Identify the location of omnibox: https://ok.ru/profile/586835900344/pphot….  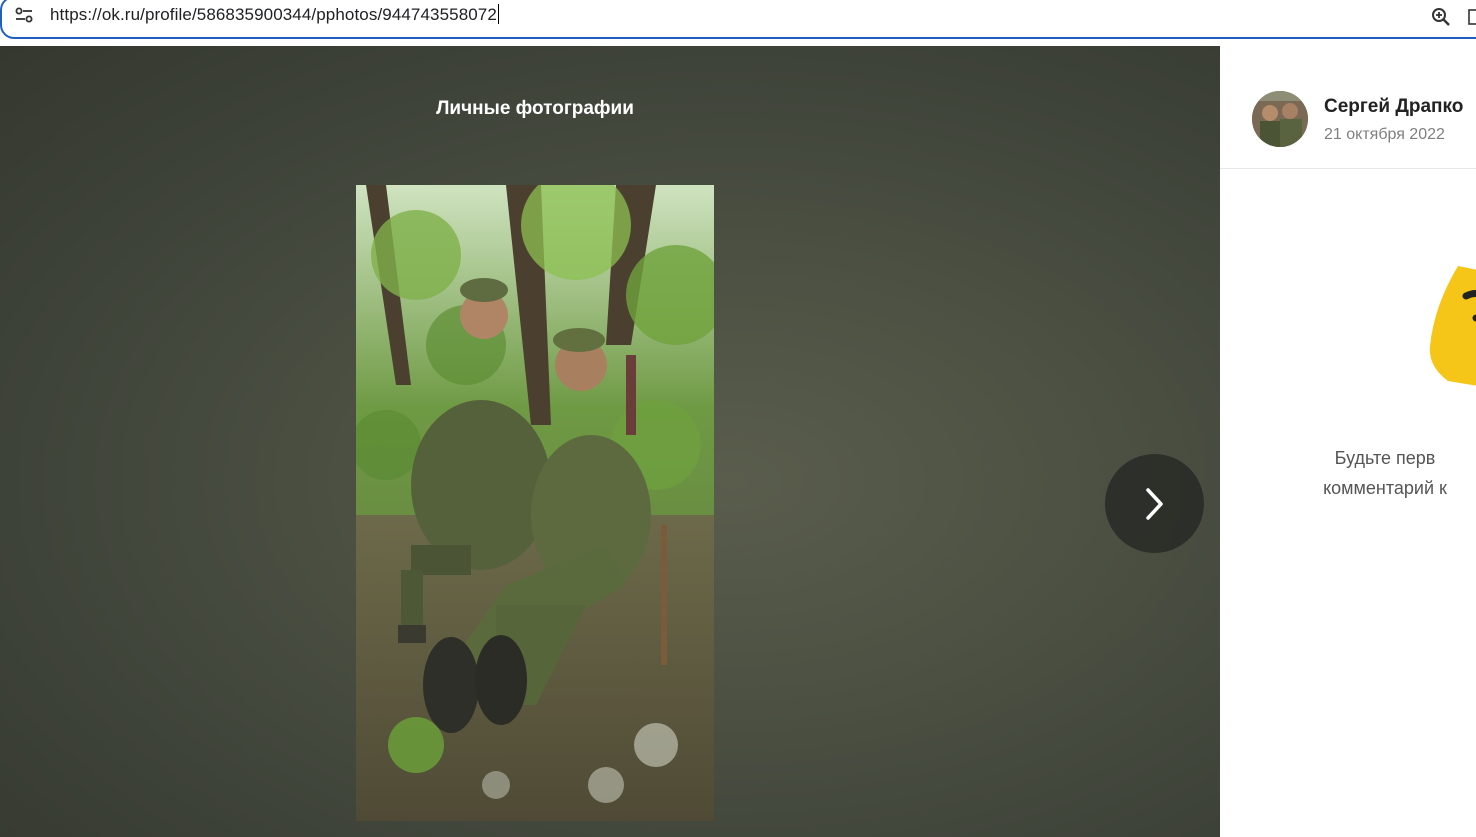
(738, 19).